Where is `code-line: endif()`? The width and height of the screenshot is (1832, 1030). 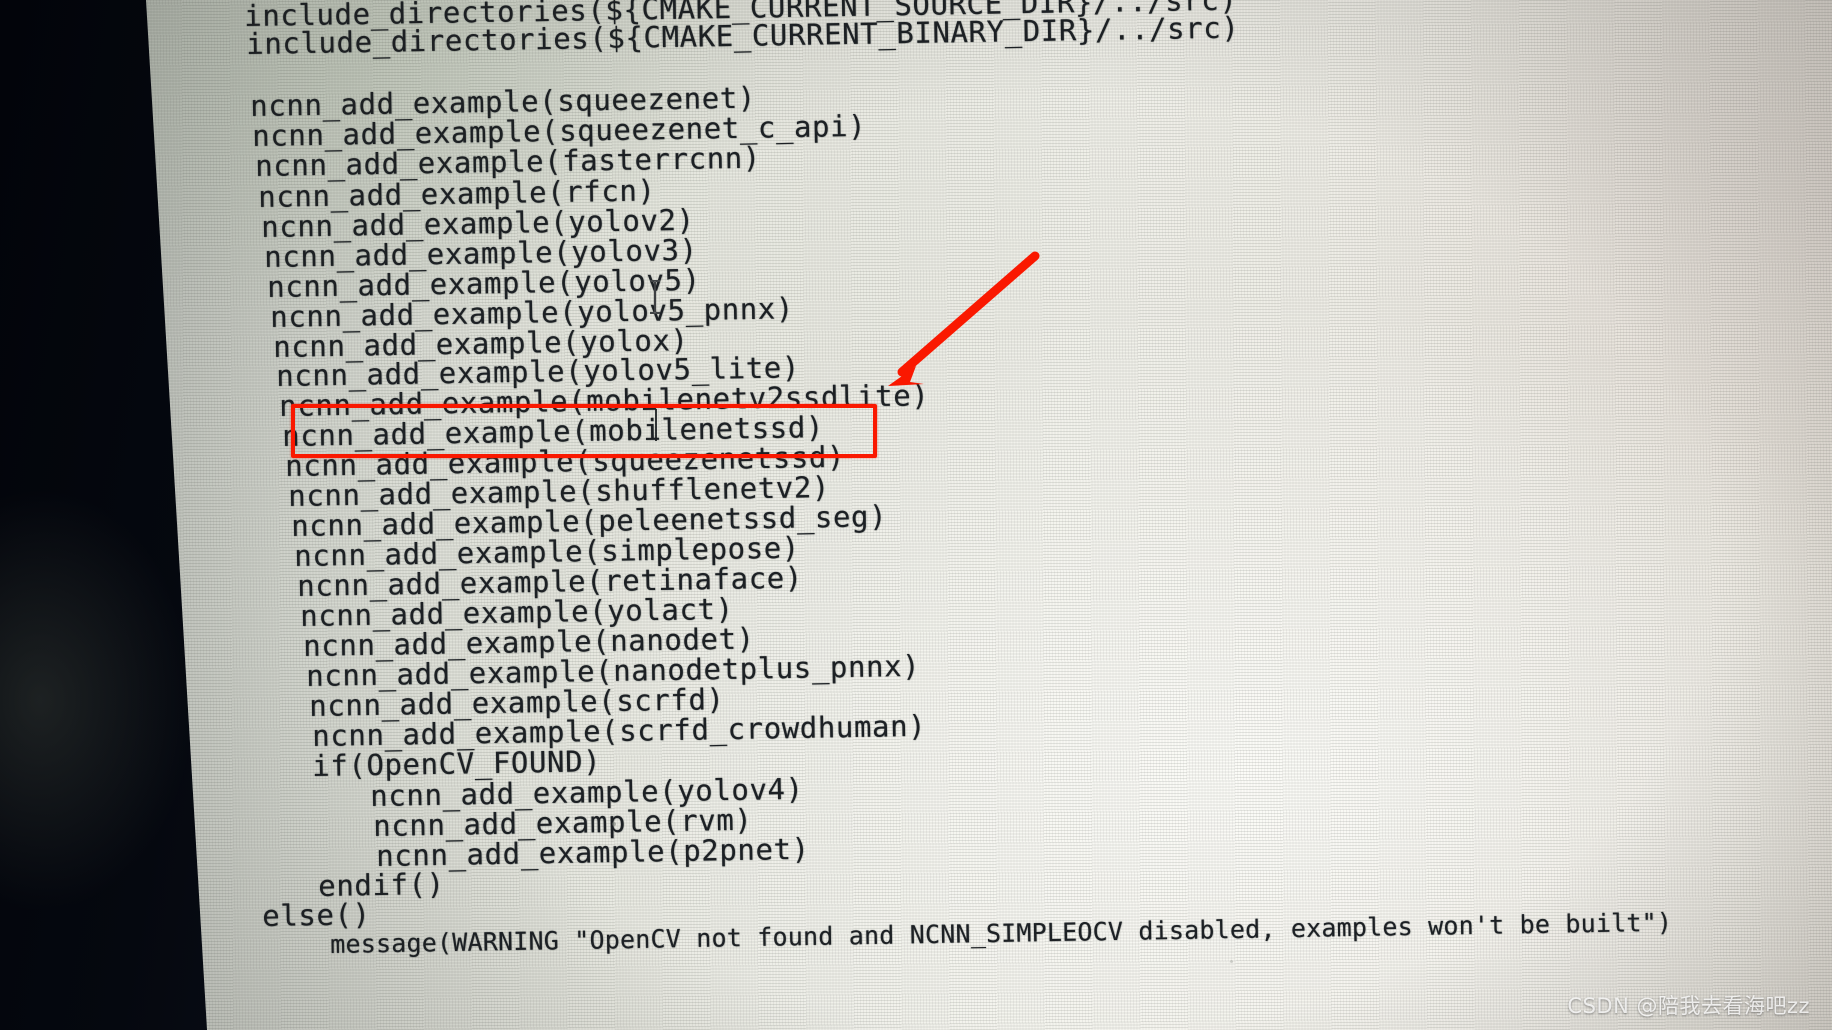 code-line: endif() is located at coordinates (381, 885).